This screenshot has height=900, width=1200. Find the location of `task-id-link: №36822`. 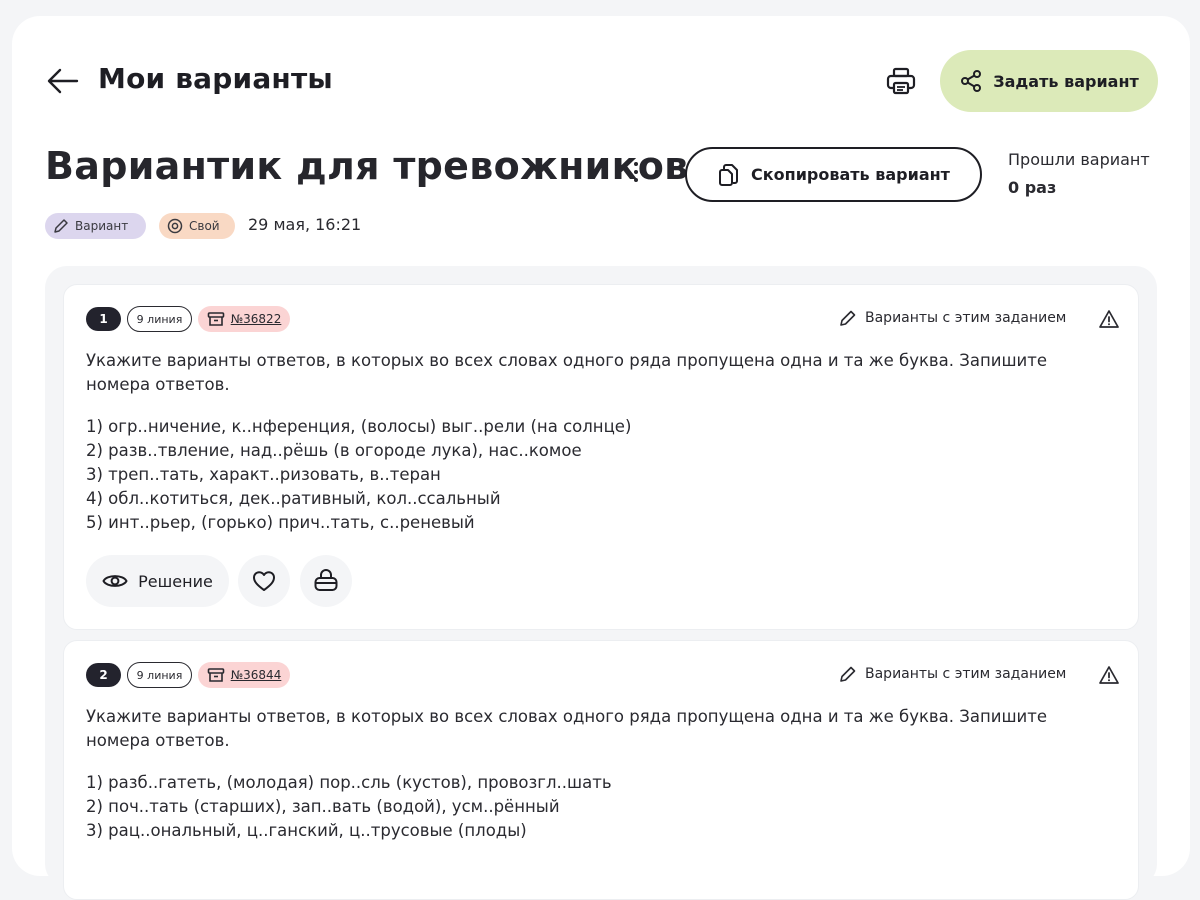

task-id-link: №36822 is located at coordinates (244, 319).